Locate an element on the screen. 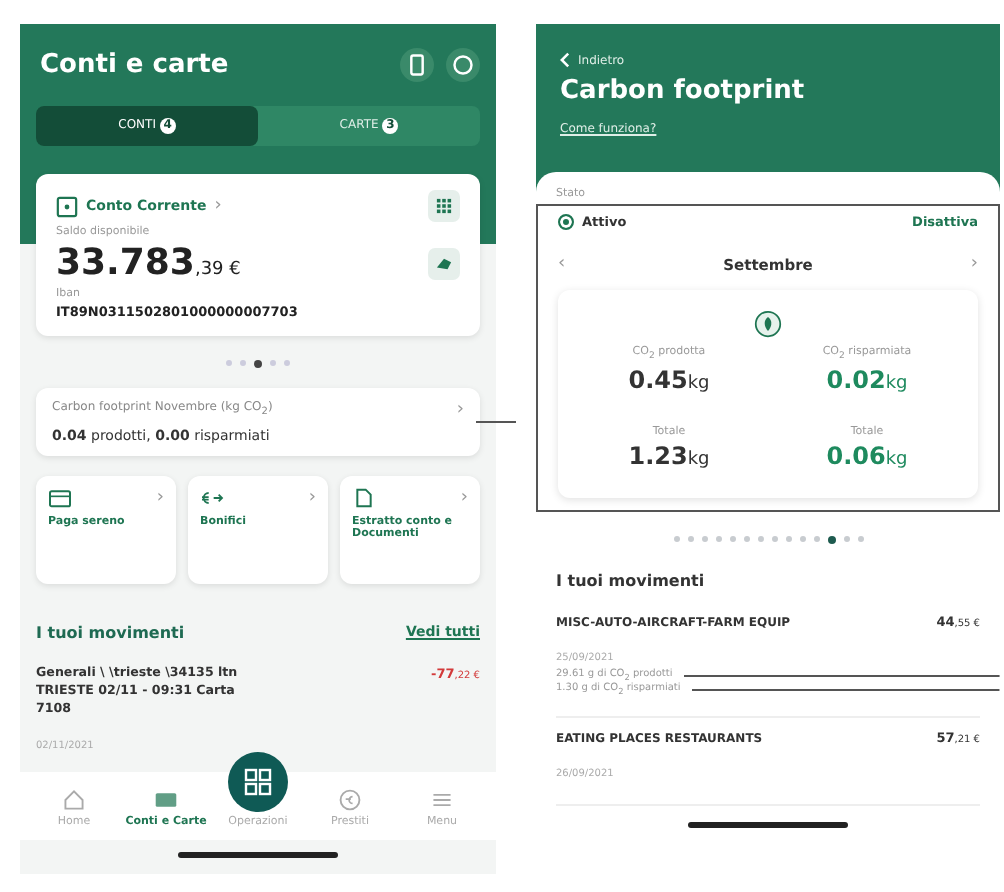 The height and width of the screenshot is (892, 1004). screen-title: Conti e carte is located at coordinates (135, 65).